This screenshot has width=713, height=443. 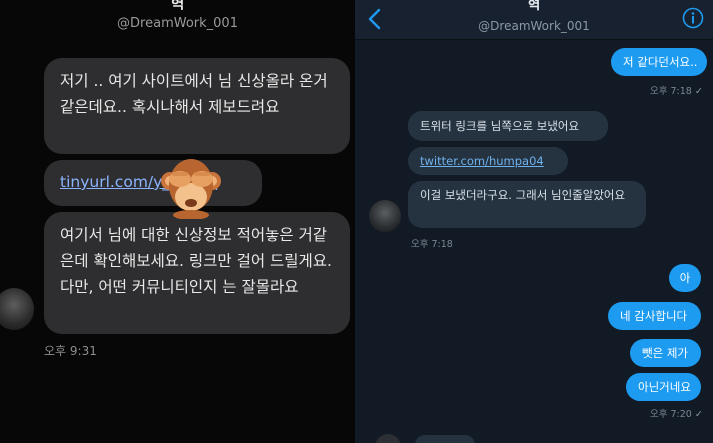 I want to click on sent-message-bubble: 네 감사합니다, so click(x=654, y=316).